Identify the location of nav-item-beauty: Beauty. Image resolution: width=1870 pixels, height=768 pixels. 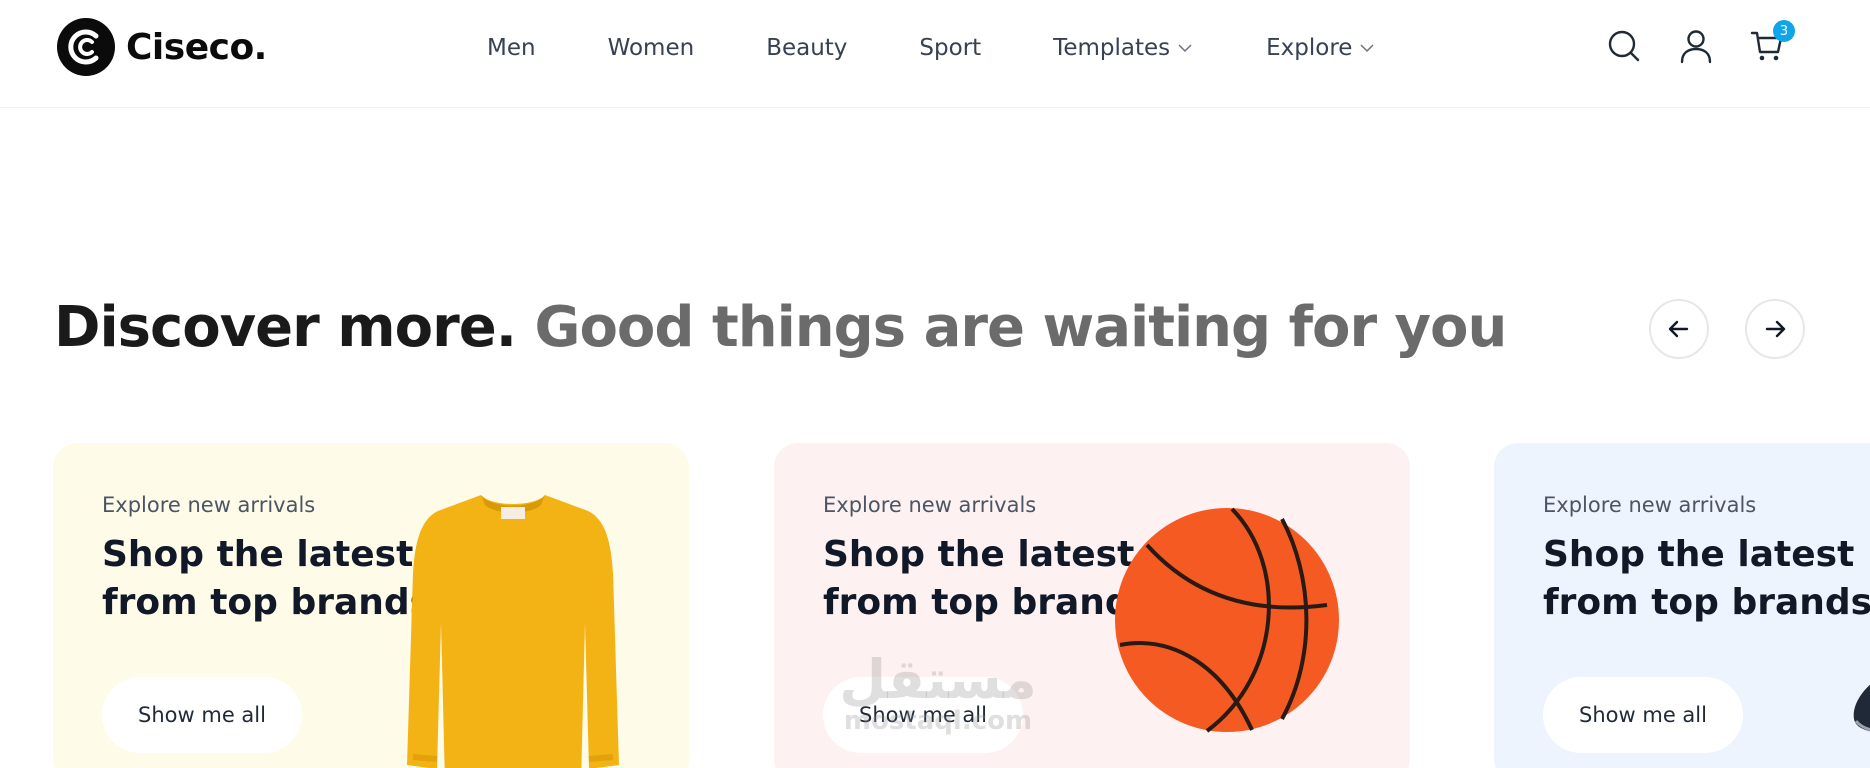
(806, 48).